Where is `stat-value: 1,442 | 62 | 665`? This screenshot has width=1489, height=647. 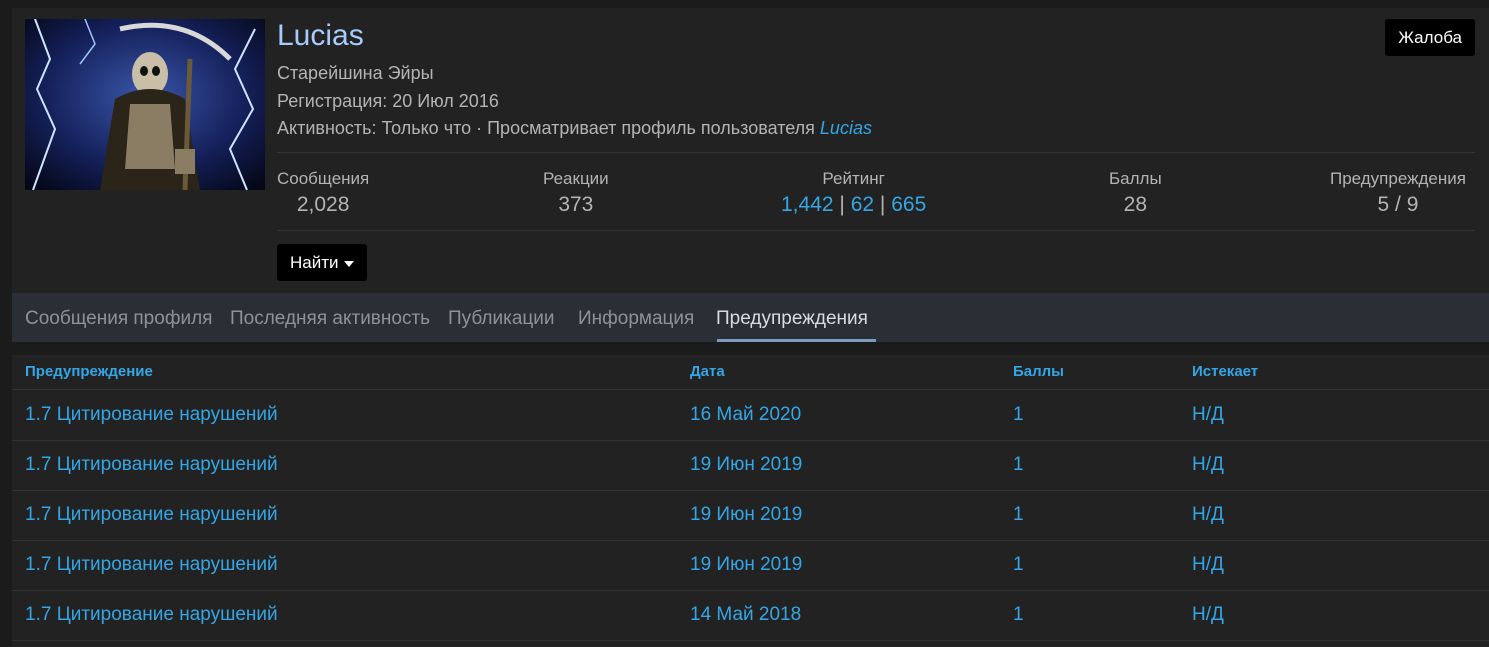 stat-value: 1,442 | 62 | 665 is located at coordinates (853, 205).